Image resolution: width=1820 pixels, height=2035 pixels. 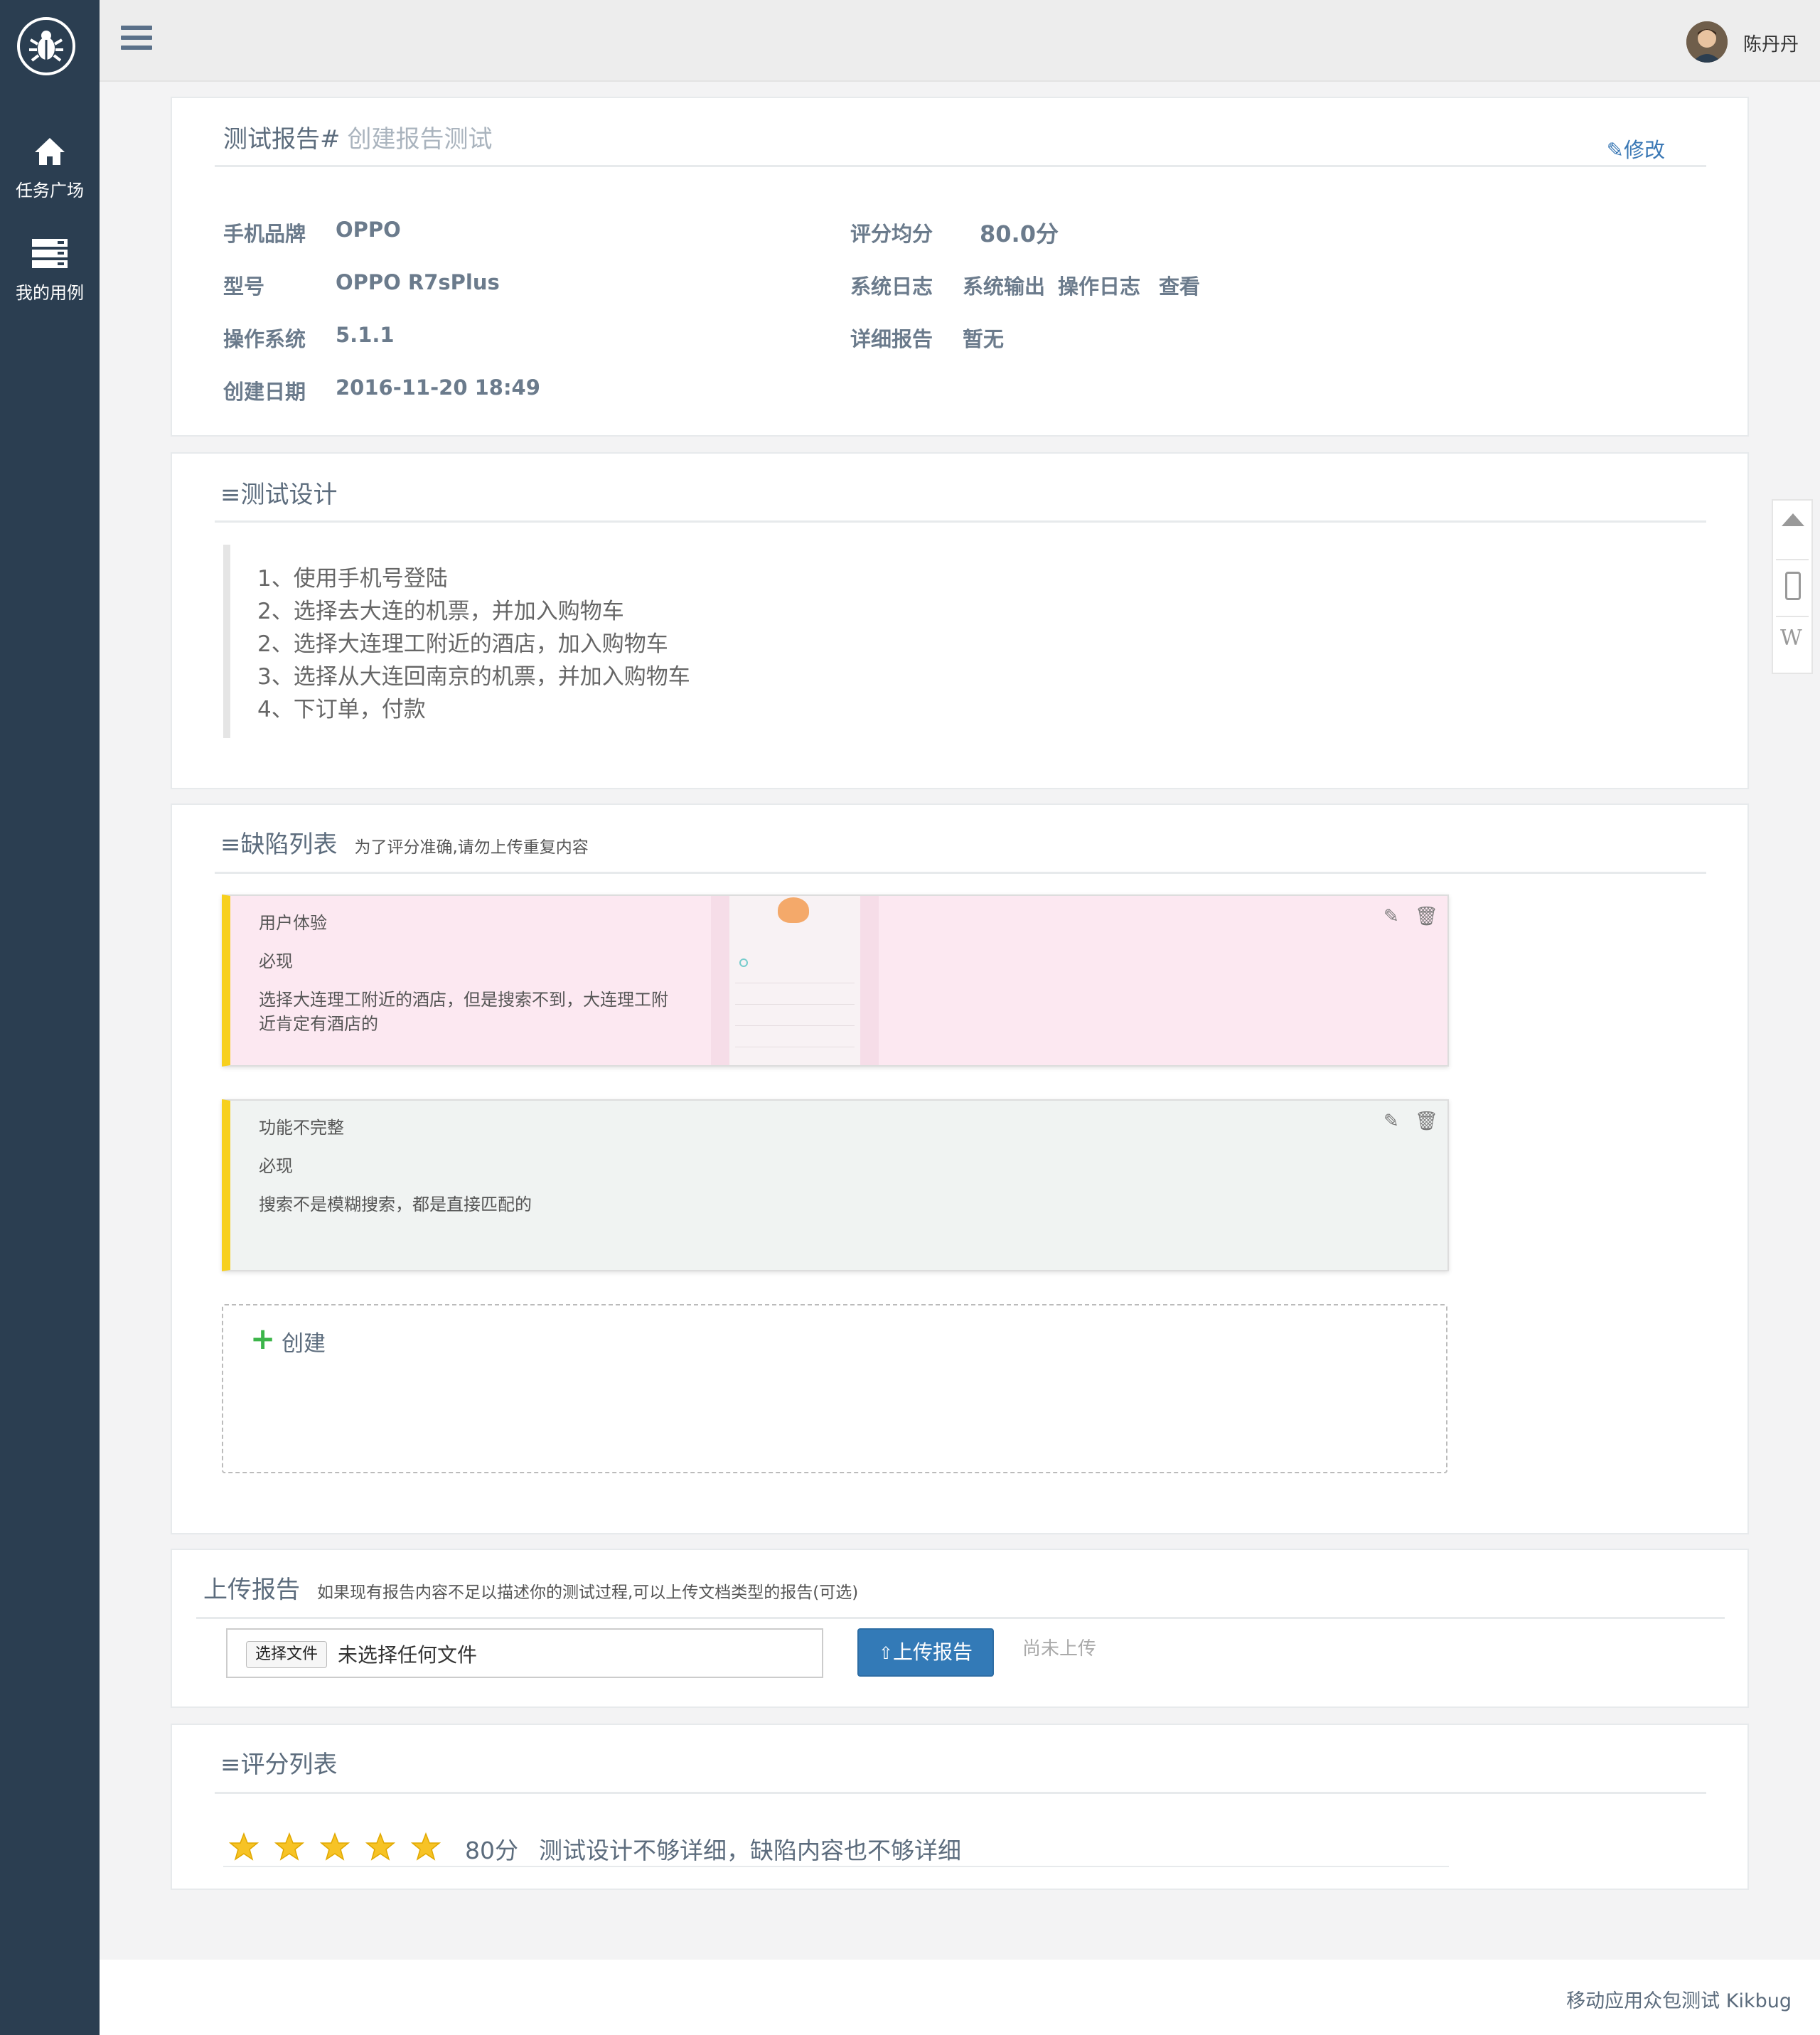 What do you see at coordinates (795, 980) in the screenshot?
I see `defect-screenshot-thumbnail` at bounding box center [795, 980].